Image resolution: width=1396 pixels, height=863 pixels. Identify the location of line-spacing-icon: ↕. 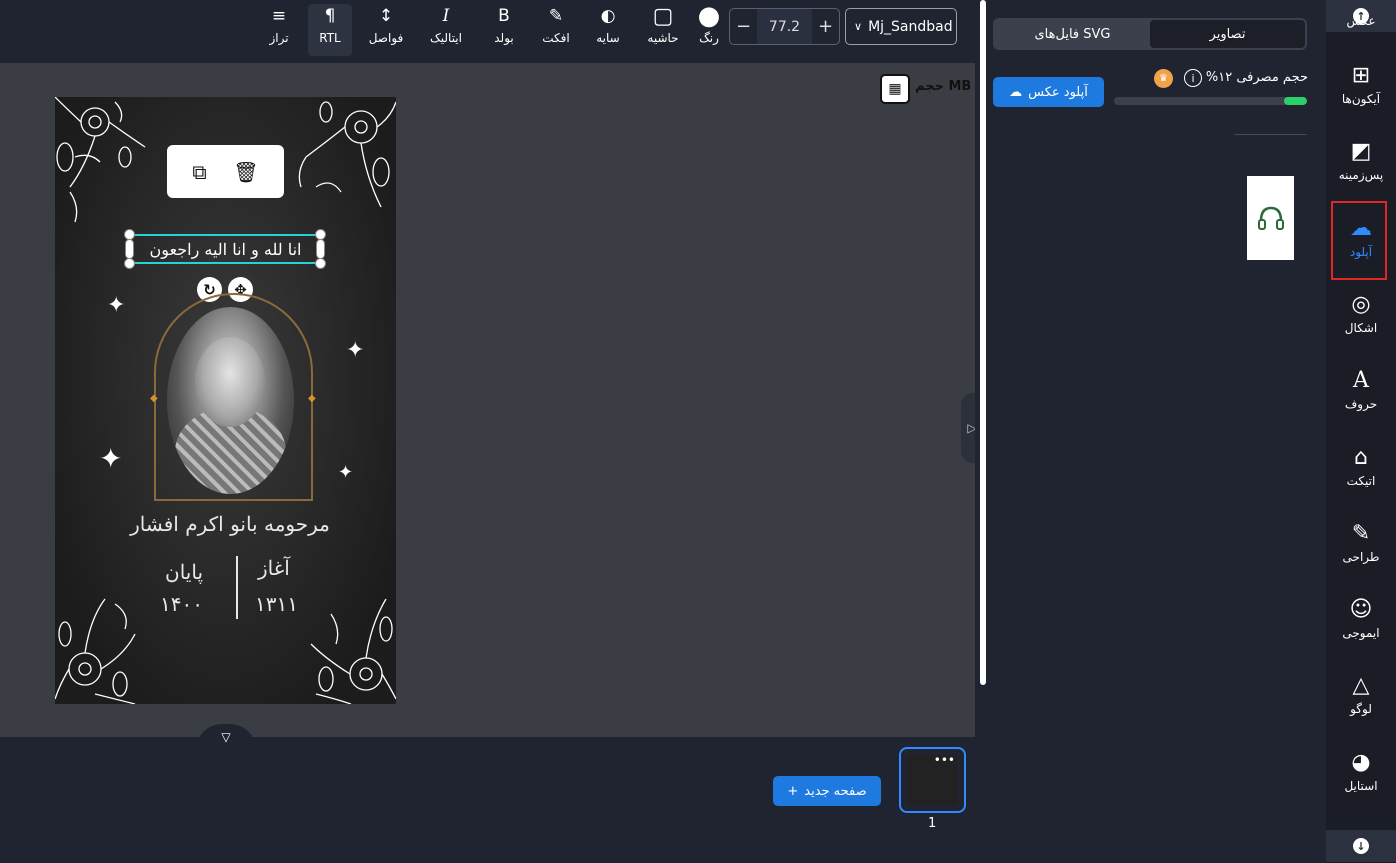
(386, 16).